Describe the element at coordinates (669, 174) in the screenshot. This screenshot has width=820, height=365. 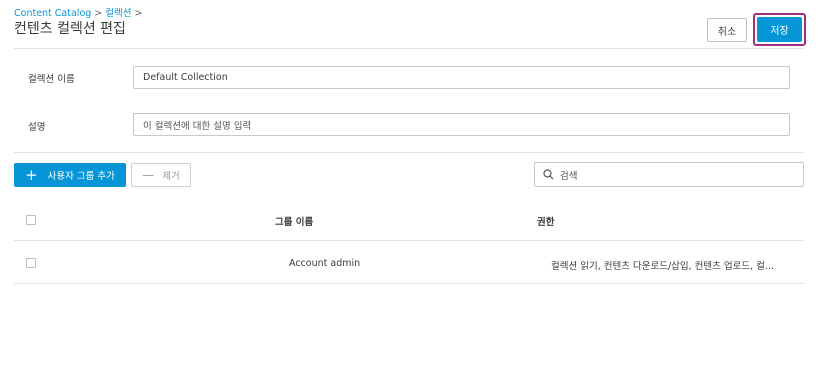
I see `search-input: 검색` at that location.